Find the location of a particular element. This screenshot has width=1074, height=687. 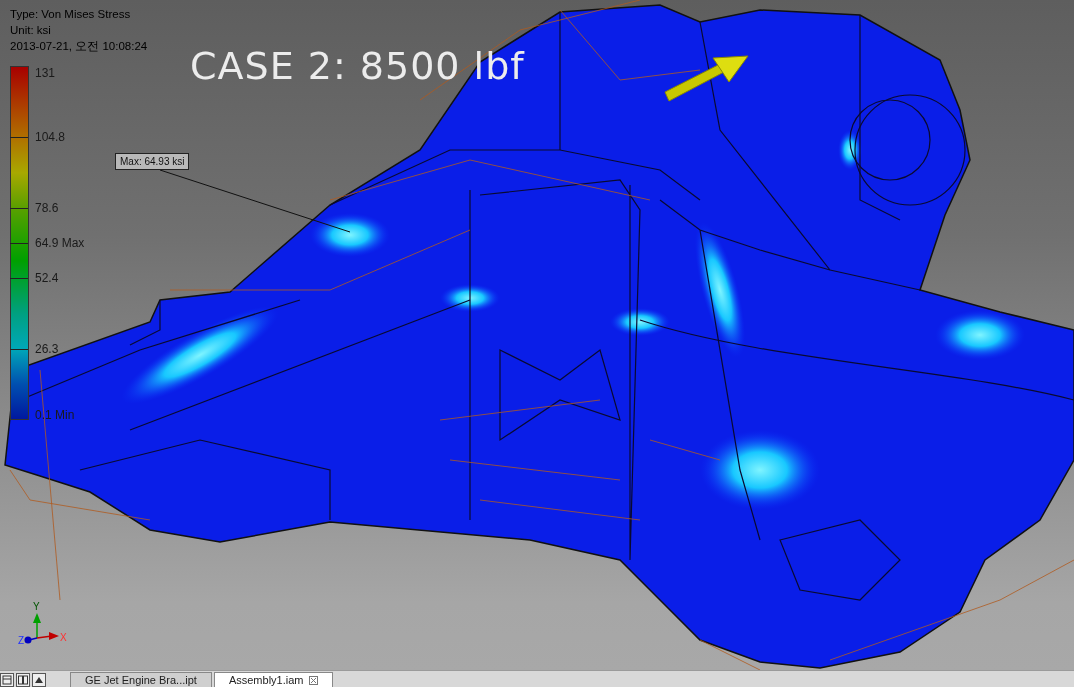

split-view-icon is located at coordinates (23, 680).